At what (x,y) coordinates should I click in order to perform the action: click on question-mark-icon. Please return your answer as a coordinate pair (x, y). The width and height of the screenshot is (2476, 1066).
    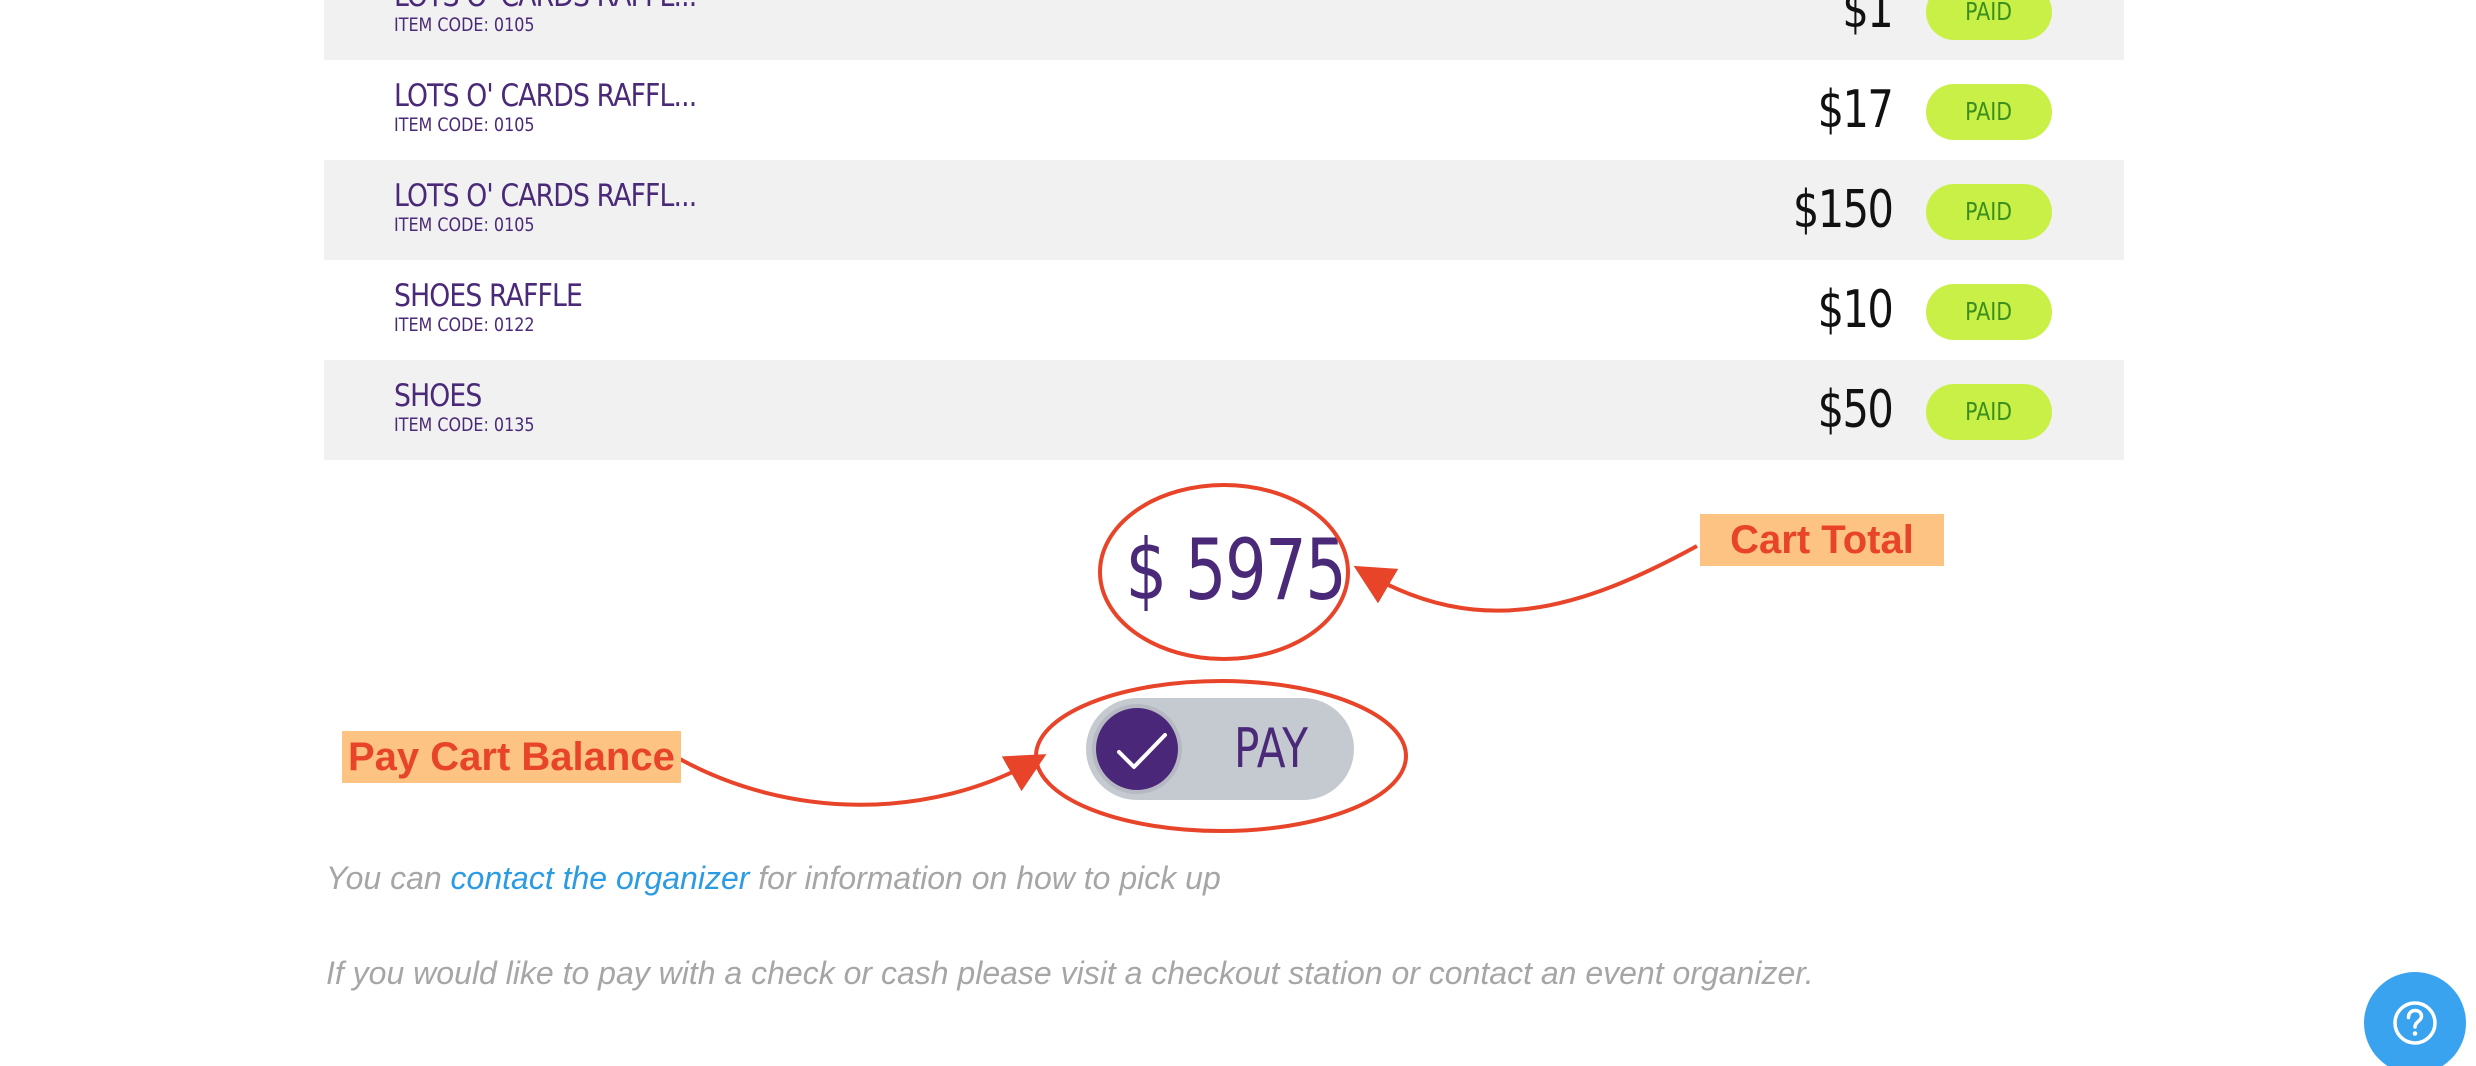
    Looking at the image, I should click on (2415, 1023).